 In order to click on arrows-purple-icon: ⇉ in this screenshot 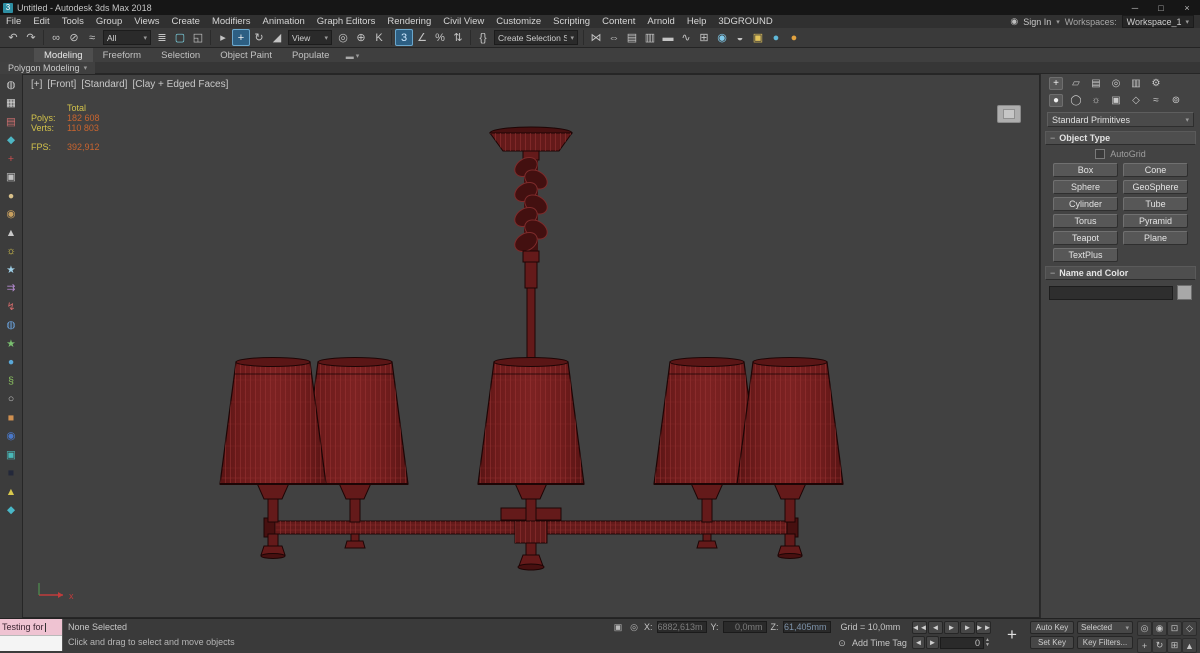, I will do `click(11, 288)`.